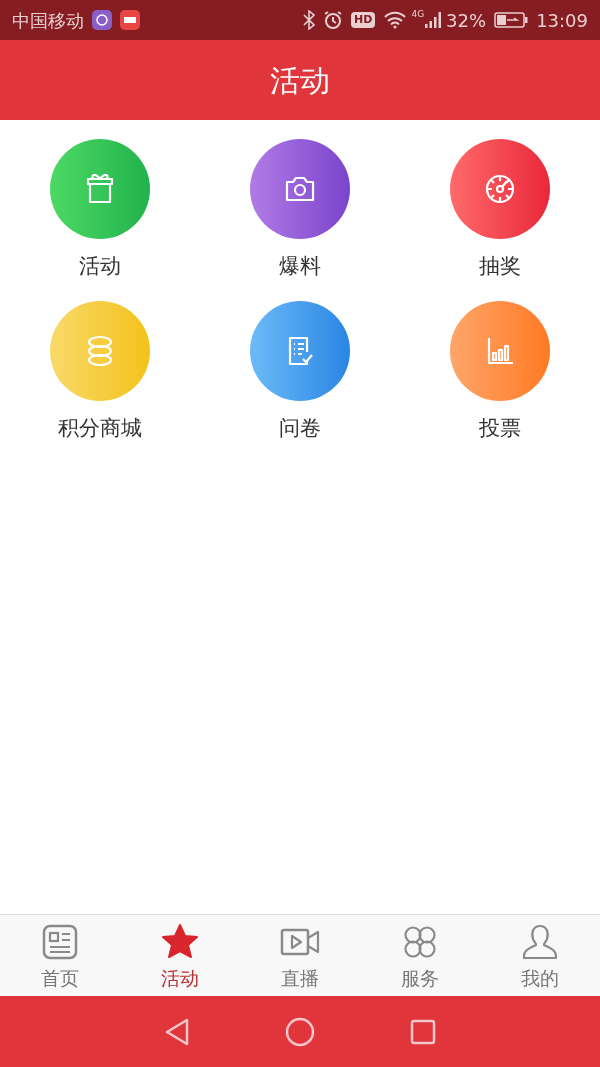 This screenshot has width=600, height=1067. Describe the element at coordinates (300, 428) in the screenshot. I see `feature-label: 问卷` at that location.